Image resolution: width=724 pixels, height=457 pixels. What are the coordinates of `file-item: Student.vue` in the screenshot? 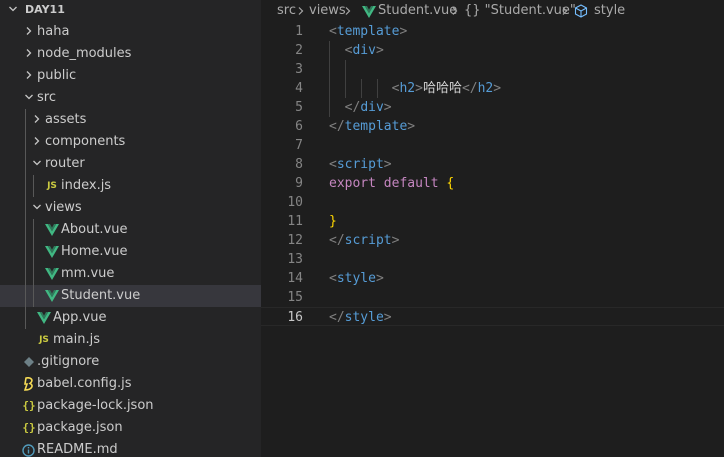 It's located at (130, 296).